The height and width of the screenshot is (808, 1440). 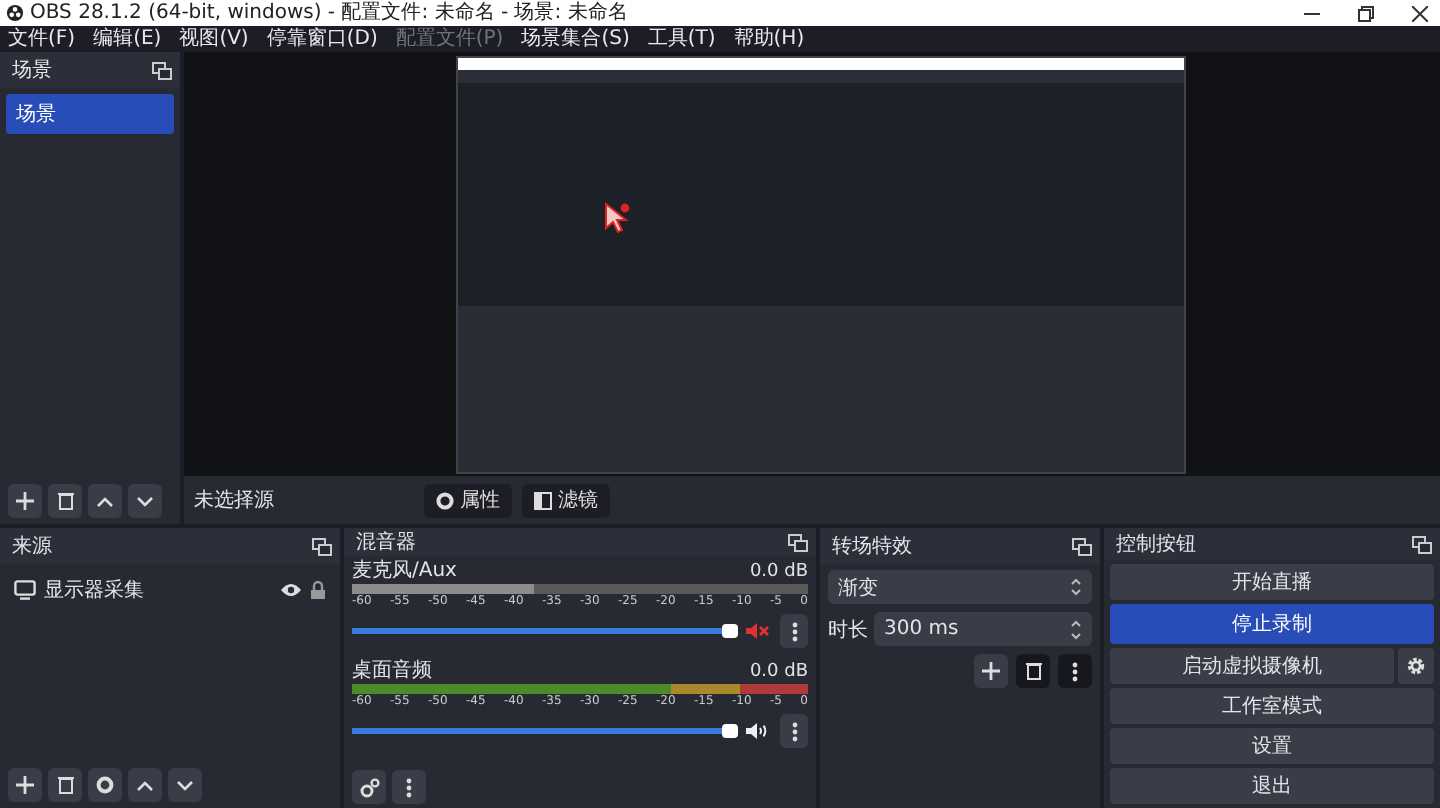 What do you see at coordinates (318, 590) in the screenshot?
I see `lock-icon` at bounding box center [318, 590].